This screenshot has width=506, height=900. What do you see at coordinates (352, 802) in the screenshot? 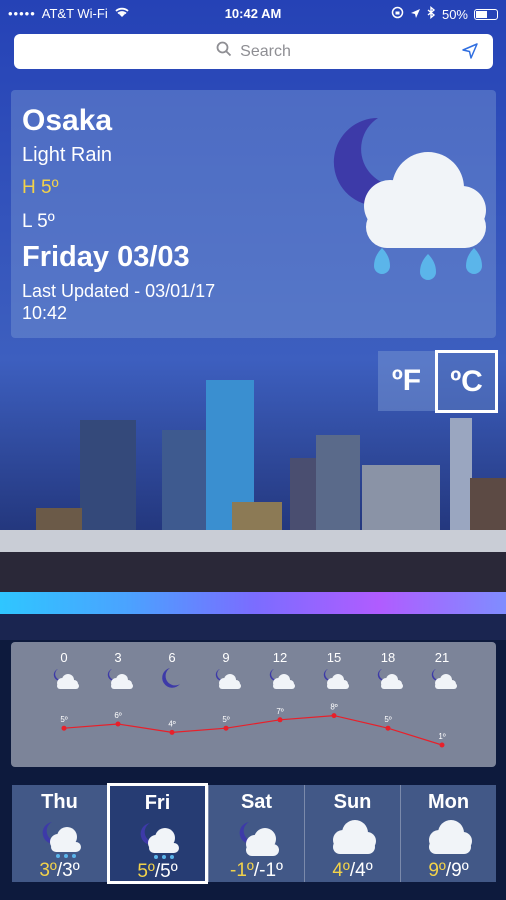
I see `day-name: Sun` at bounding box center [352, 802].